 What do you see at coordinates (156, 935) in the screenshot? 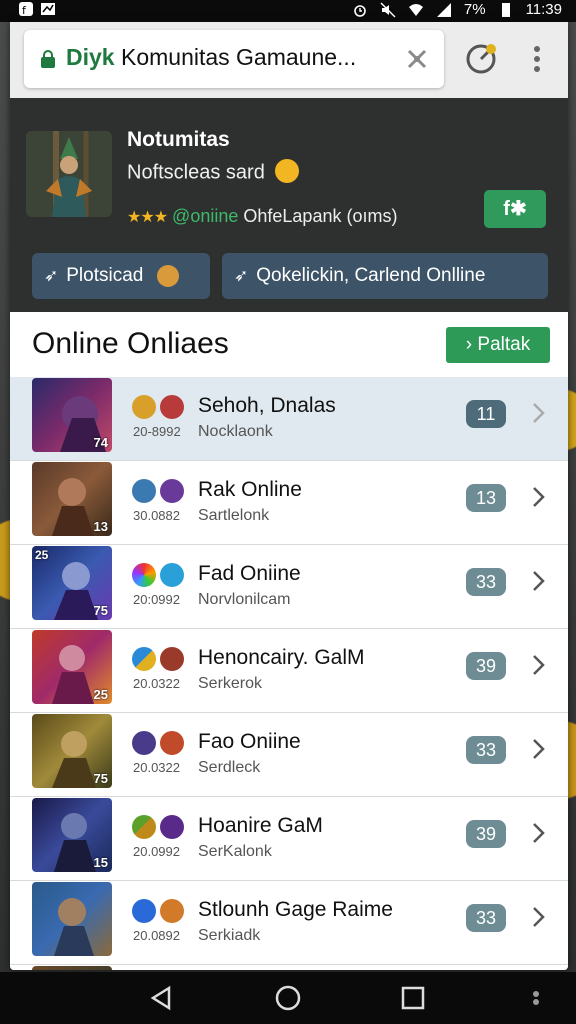
I see `row-code: 20.0892` at bounding box center [156, 935].